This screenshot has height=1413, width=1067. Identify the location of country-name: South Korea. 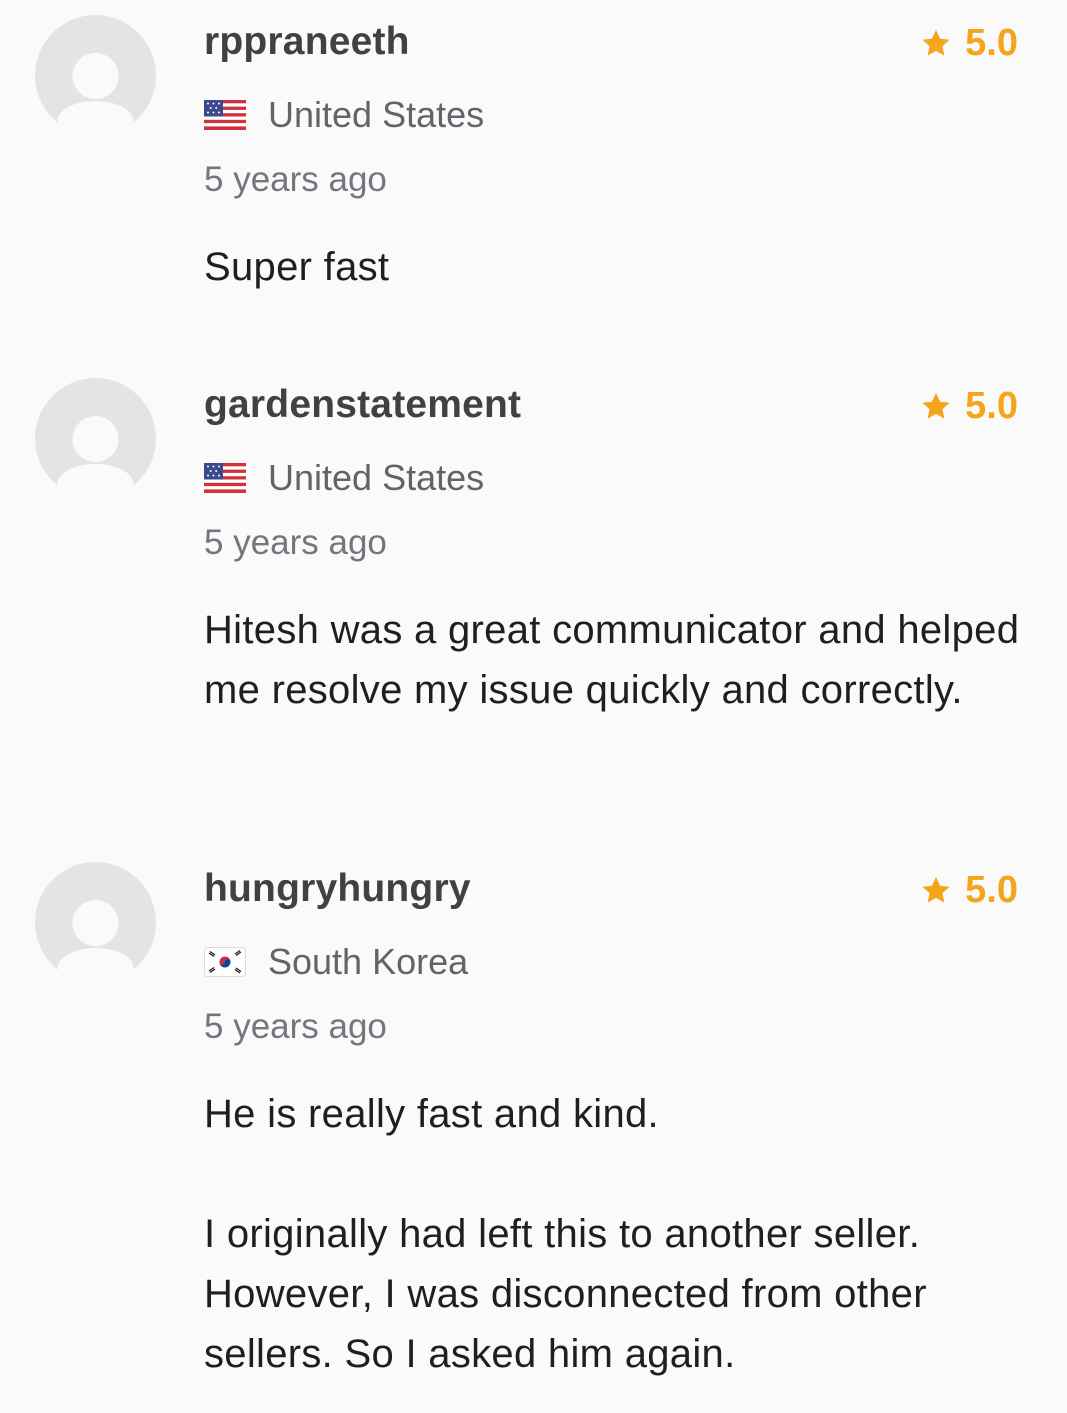
(368, 961).